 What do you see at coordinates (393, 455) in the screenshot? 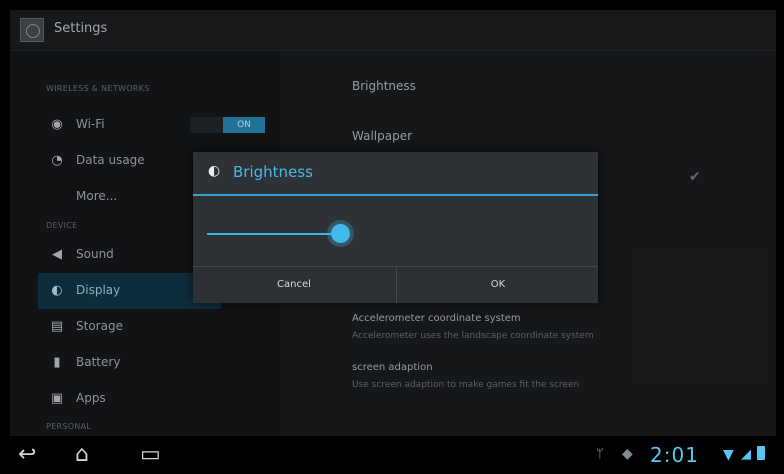
I see `system-navigation-bar: ↩ ⌂ ▭ ᛘ ◆ 2:01 ▼ ◢` at bounding box center [393, 455].